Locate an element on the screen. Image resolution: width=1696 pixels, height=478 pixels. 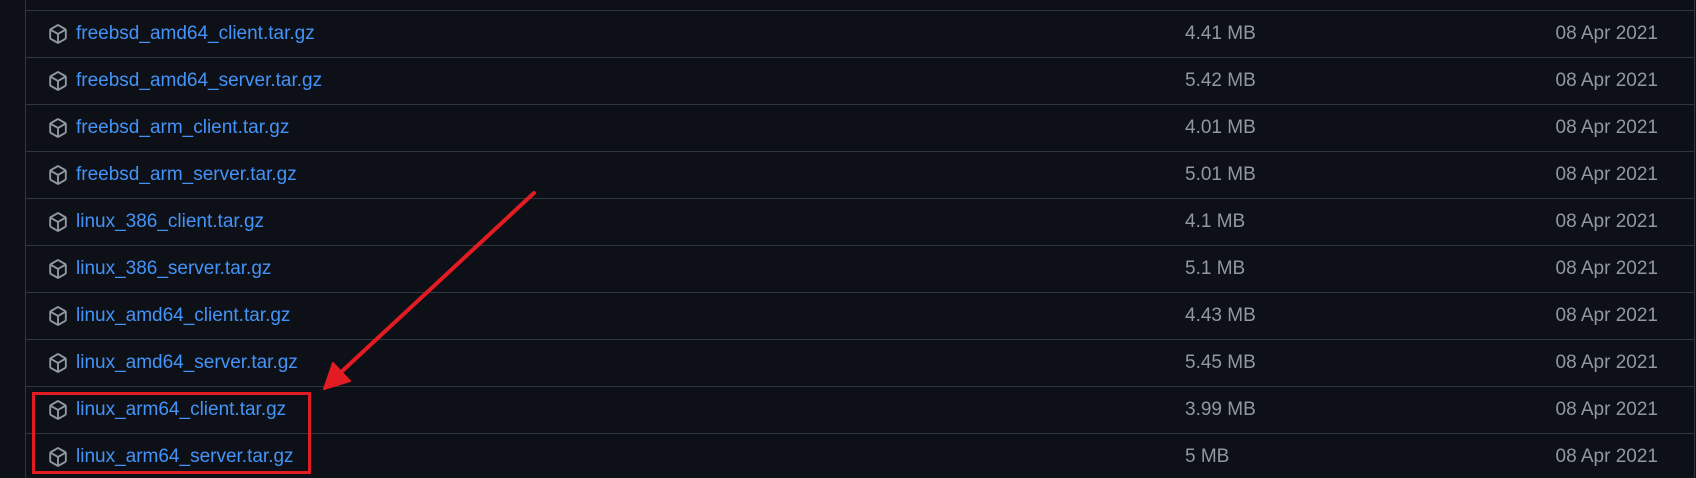
asset-size: 5.1 MB is located at coordinates (1215, 268).